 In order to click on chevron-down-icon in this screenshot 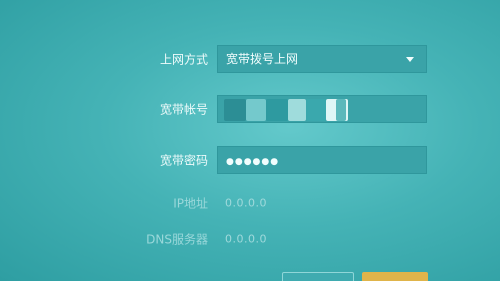, I will do `click(410, 59)`.